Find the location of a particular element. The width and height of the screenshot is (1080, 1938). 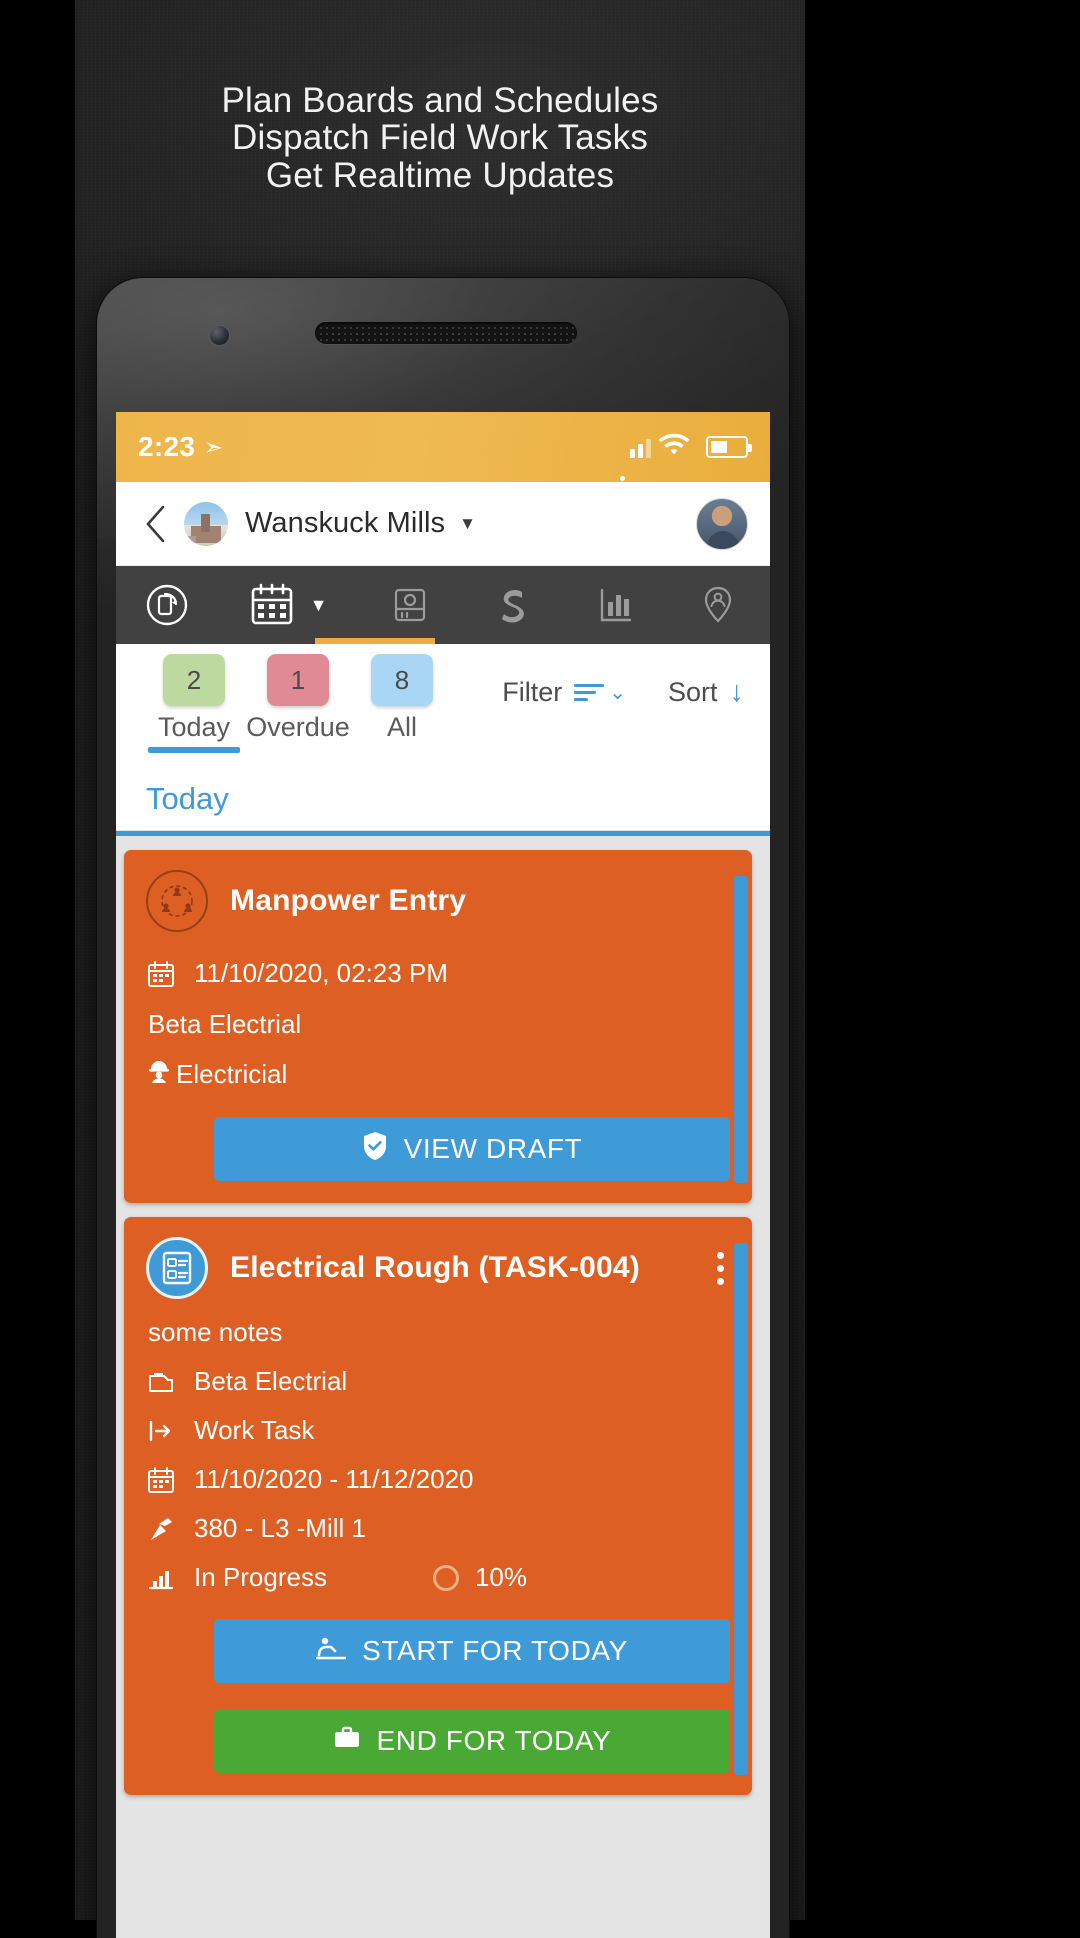

card-datetime-row: 11/10/2020, 02:23 PM is located at coordinates (438, 973).